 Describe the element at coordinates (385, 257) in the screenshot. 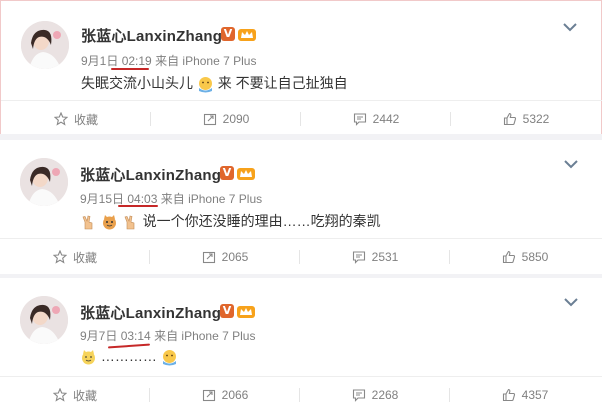

I see `comment-count: 2531` at that location.